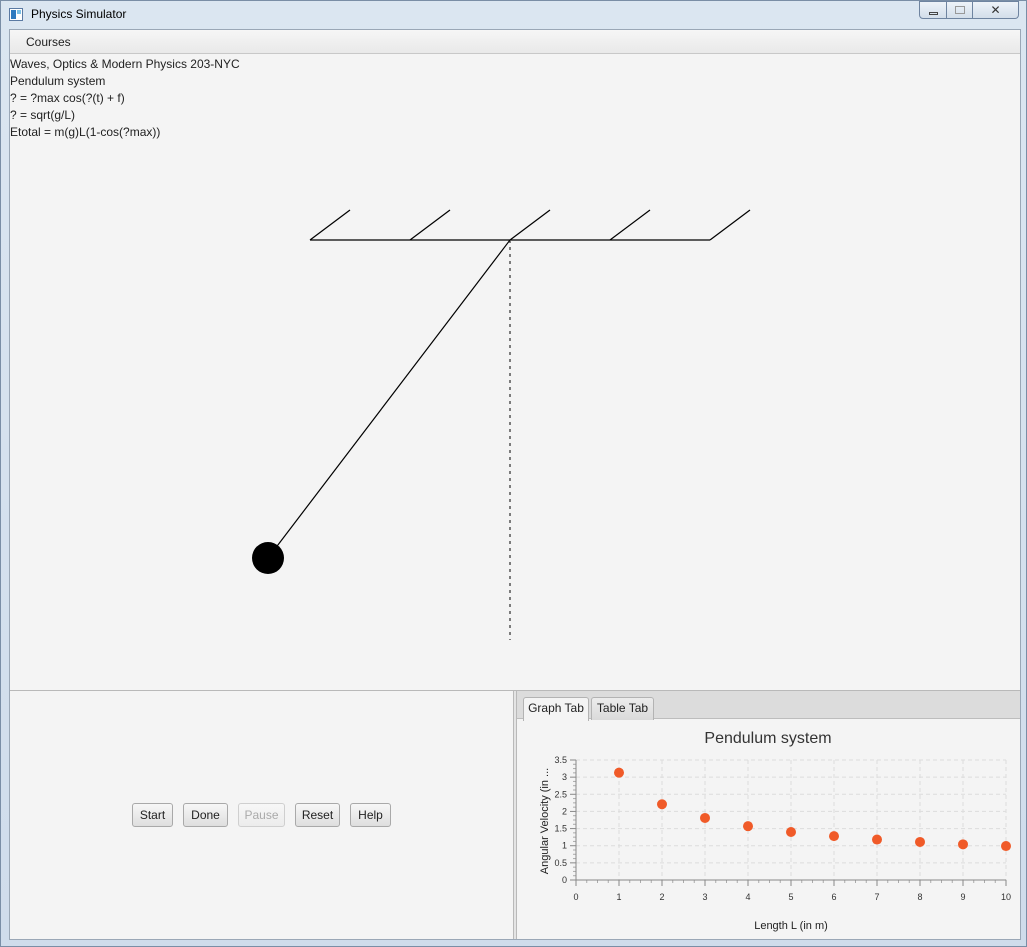 Image resolution: width=1027 pixels, height=947 pixels. I want to click on x-tick-label: 3, so click(704, 897).